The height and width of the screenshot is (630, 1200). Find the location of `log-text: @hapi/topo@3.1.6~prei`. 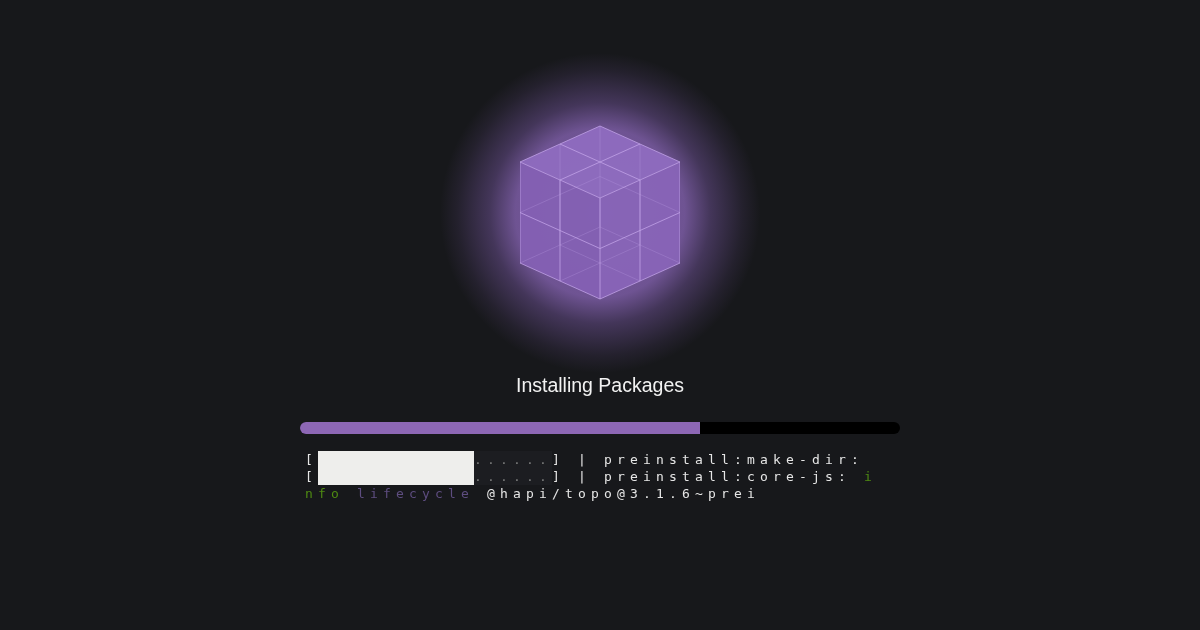

log-text: @hapi/topo@3.1.6~prei is located at coordinates (623, 493).